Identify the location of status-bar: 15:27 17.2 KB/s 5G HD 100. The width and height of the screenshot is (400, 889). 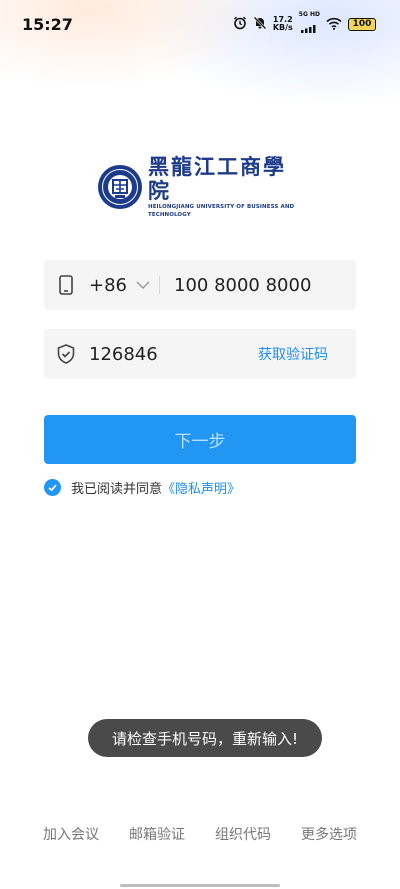
(200, 24).